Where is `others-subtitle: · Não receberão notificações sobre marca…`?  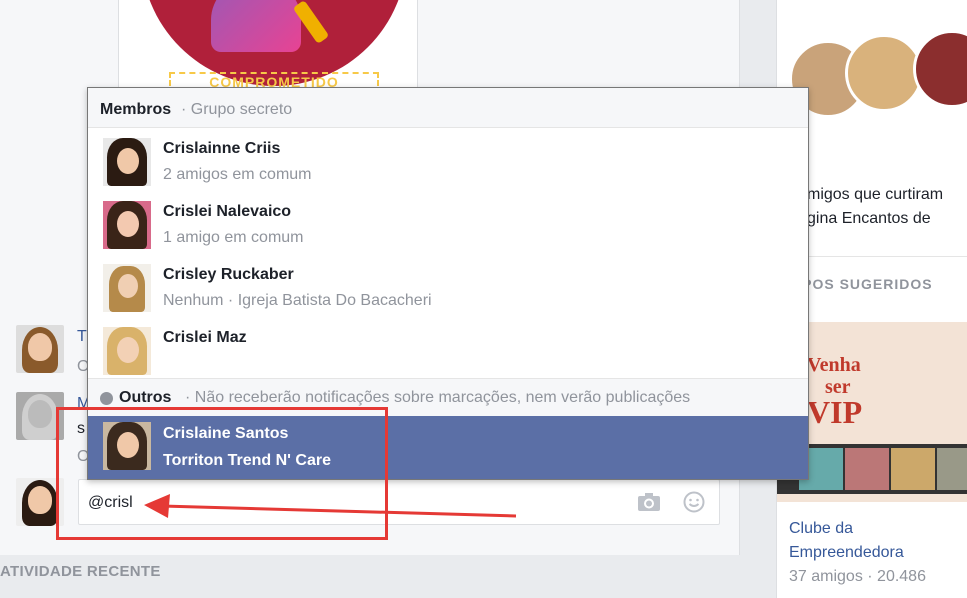 others-subtitle: · Não receberão notificações sobre marca… is located at coordinates (438, 397).